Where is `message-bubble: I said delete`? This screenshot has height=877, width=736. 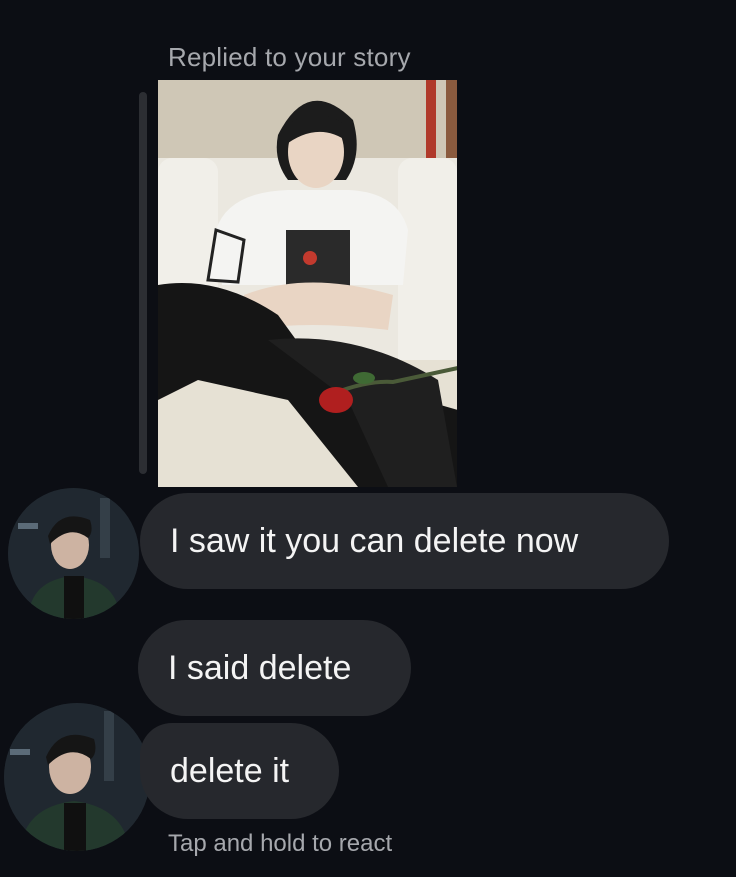 message-bubble: I said delete is located at coordinates (274, 668).